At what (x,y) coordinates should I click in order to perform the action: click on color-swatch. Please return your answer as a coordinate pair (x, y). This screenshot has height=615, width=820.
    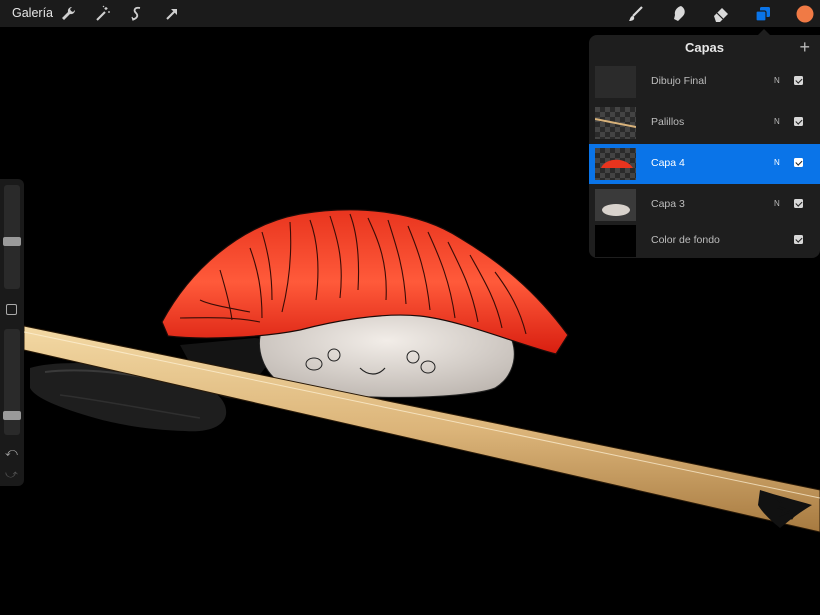
    Looking at the image, I should click on (805, 14).